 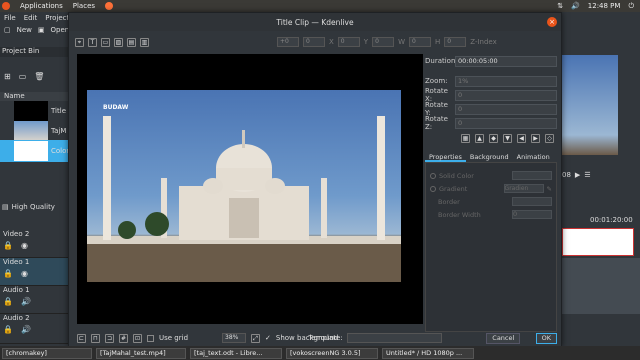 What do you see at coordinates (41, 30) in the screenshot?
I see `open-icon: ▣` at bounding box center [41, 30].